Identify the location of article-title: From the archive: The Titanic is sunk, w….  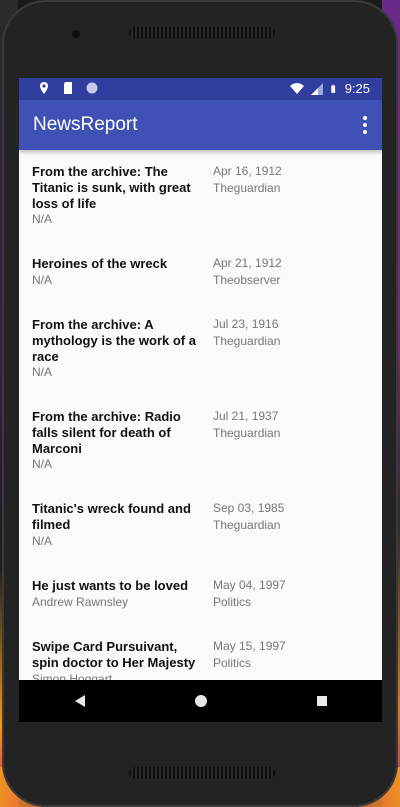
(111, 187).